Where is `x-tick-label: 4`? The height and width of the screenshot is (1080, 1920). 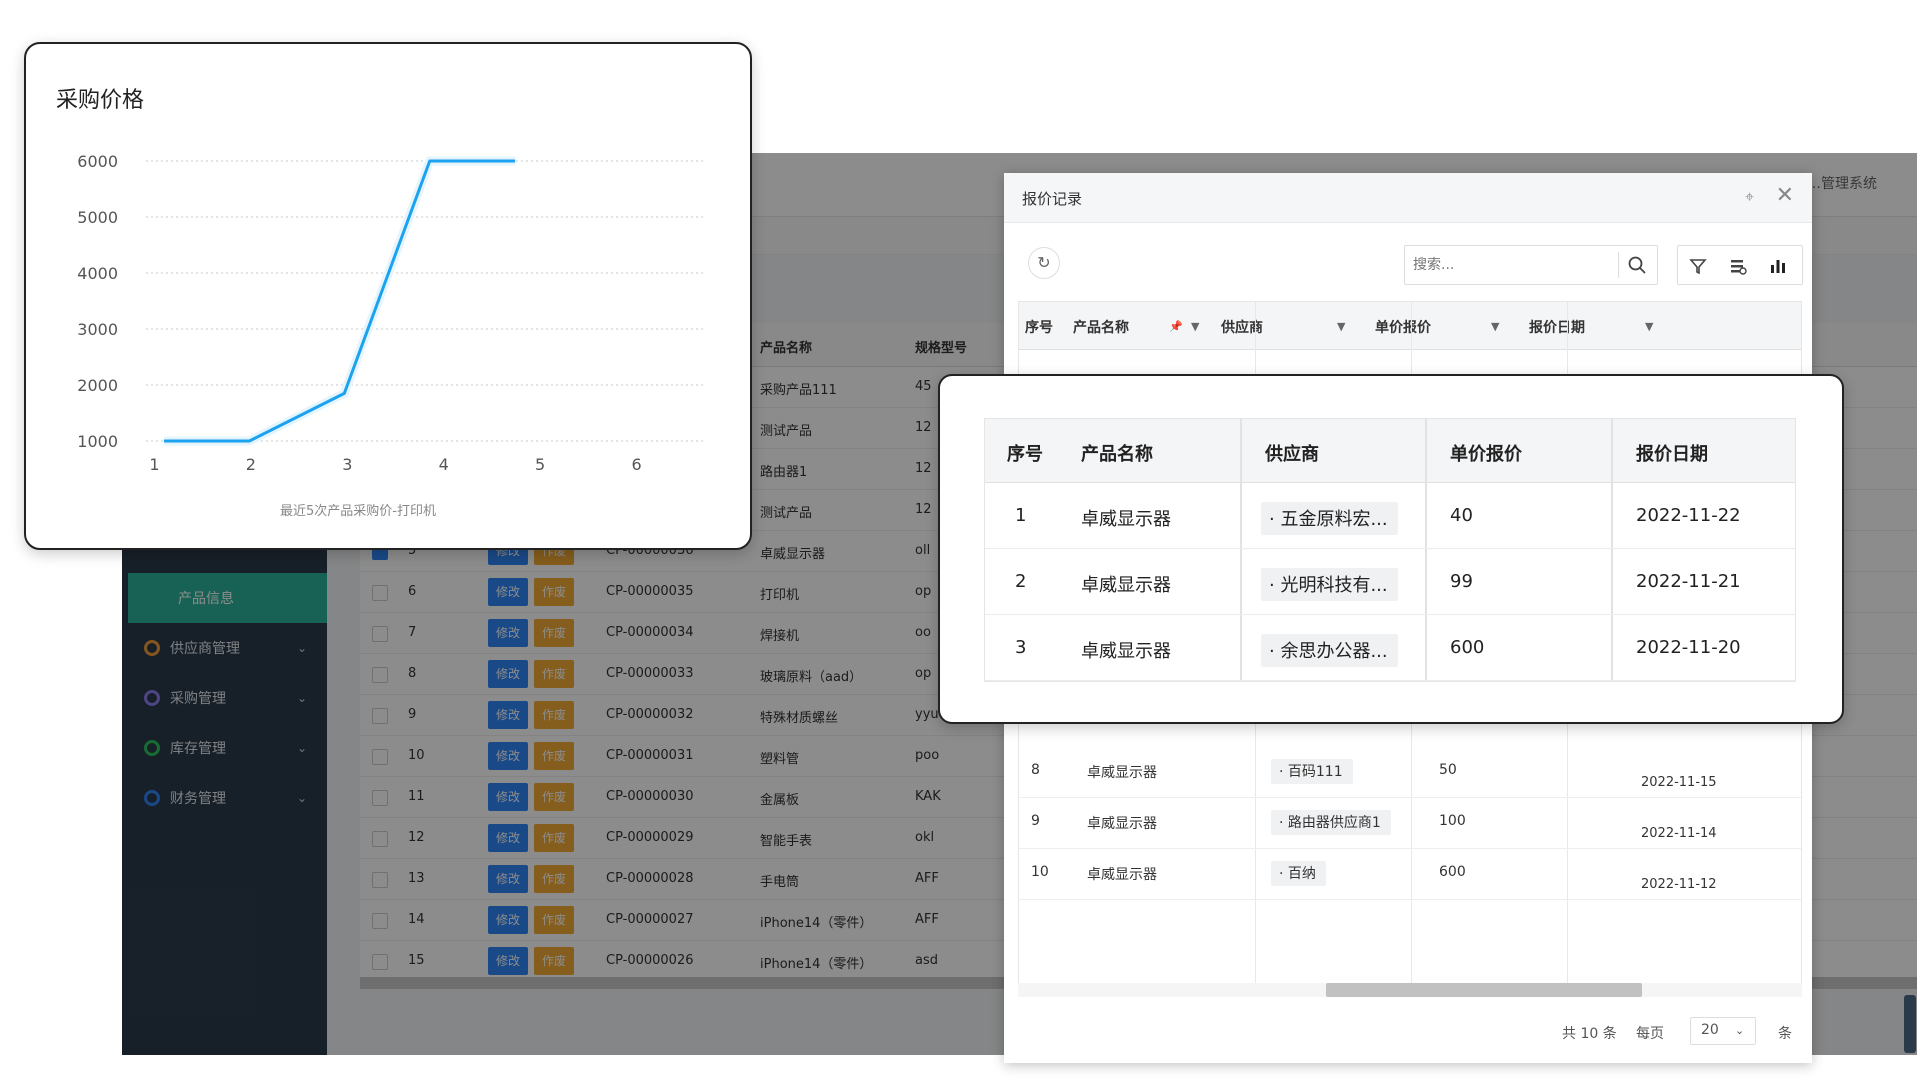
x-tick-label: 4 is located at coordinates (444, 464).